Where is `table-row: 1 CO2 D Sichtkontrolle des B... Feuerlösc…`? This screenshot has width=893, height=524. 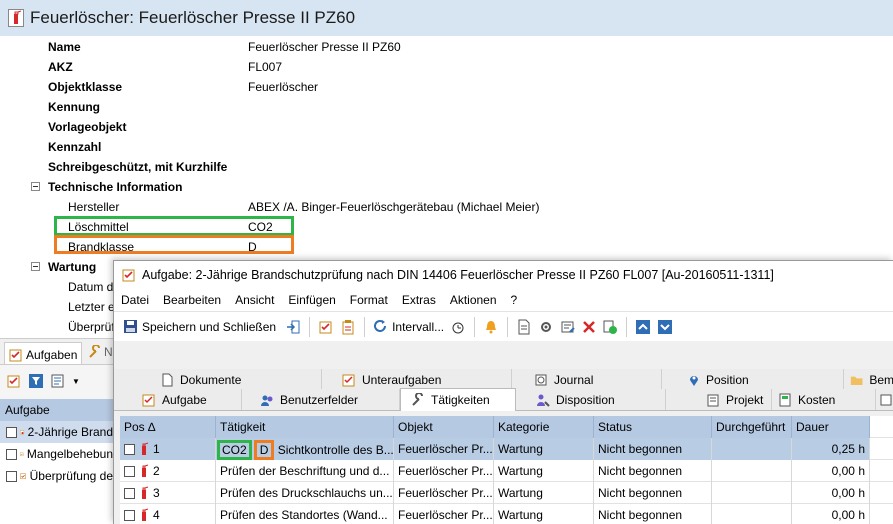
table-row: 1 CO2 D Sichtkontrolle des B... Feuerlösc… is located at coordinates (506, 449).